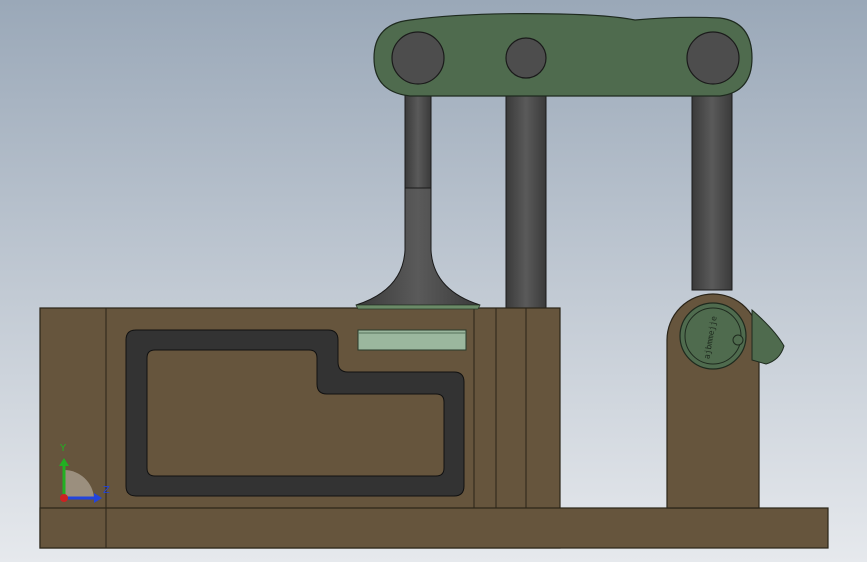  I want to click on push-rod-right, so click(712, 184).